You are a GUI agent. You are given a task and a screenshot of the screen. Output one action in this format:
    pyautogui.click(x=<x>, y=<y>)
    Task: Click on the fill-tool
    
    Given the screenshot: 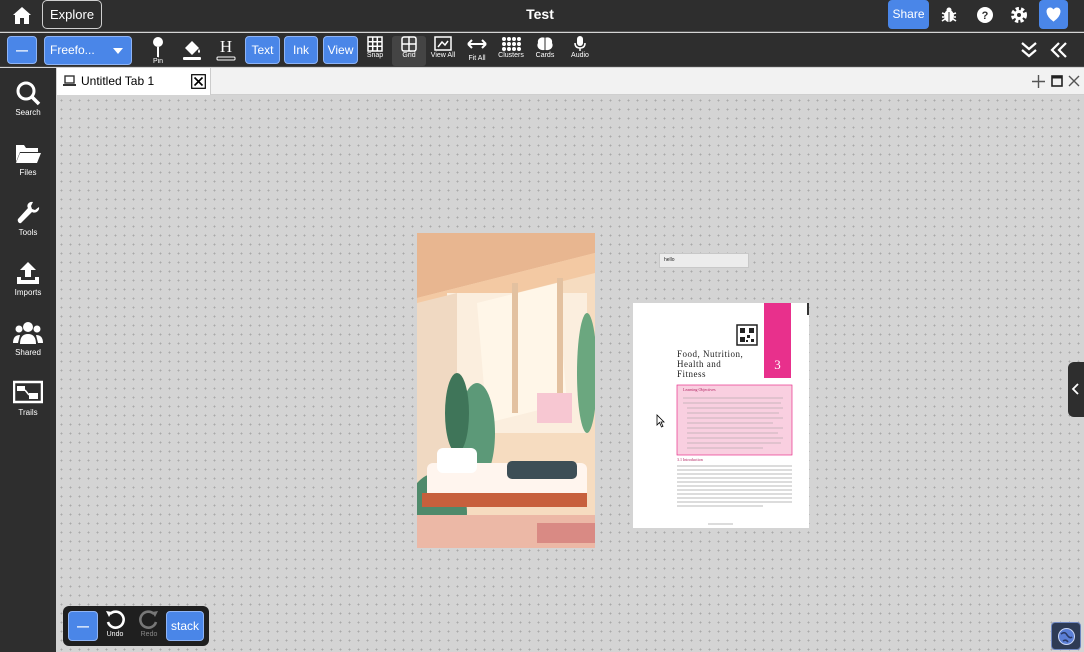 What is the action you would take?
    pyautogui.click(x=192, y=51)
    